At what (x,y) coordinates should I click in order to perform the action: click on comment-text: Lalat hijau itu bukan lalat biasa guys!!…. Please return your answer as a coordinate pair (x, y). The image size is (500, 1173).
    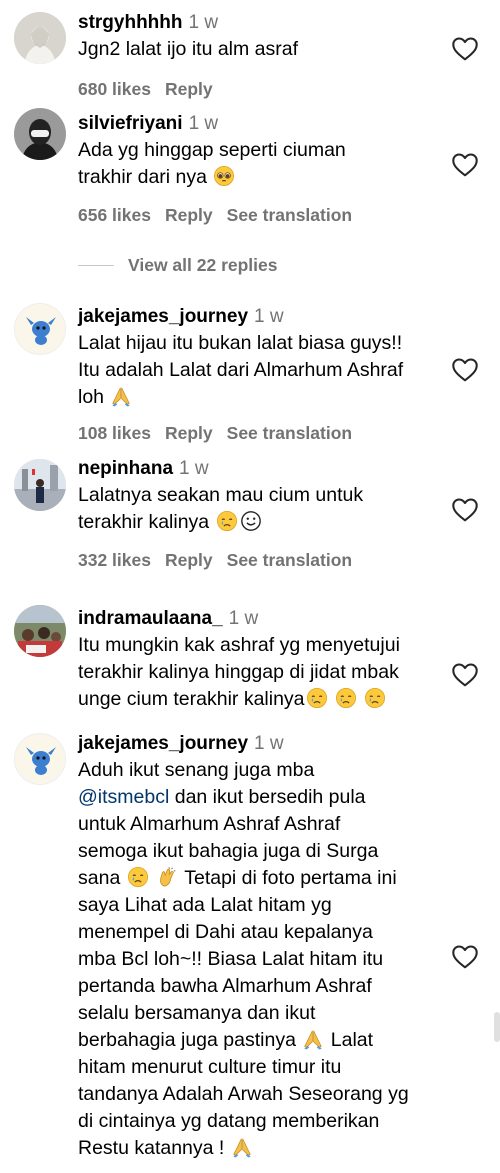
    Looking at the image, I should click on (241, 370).